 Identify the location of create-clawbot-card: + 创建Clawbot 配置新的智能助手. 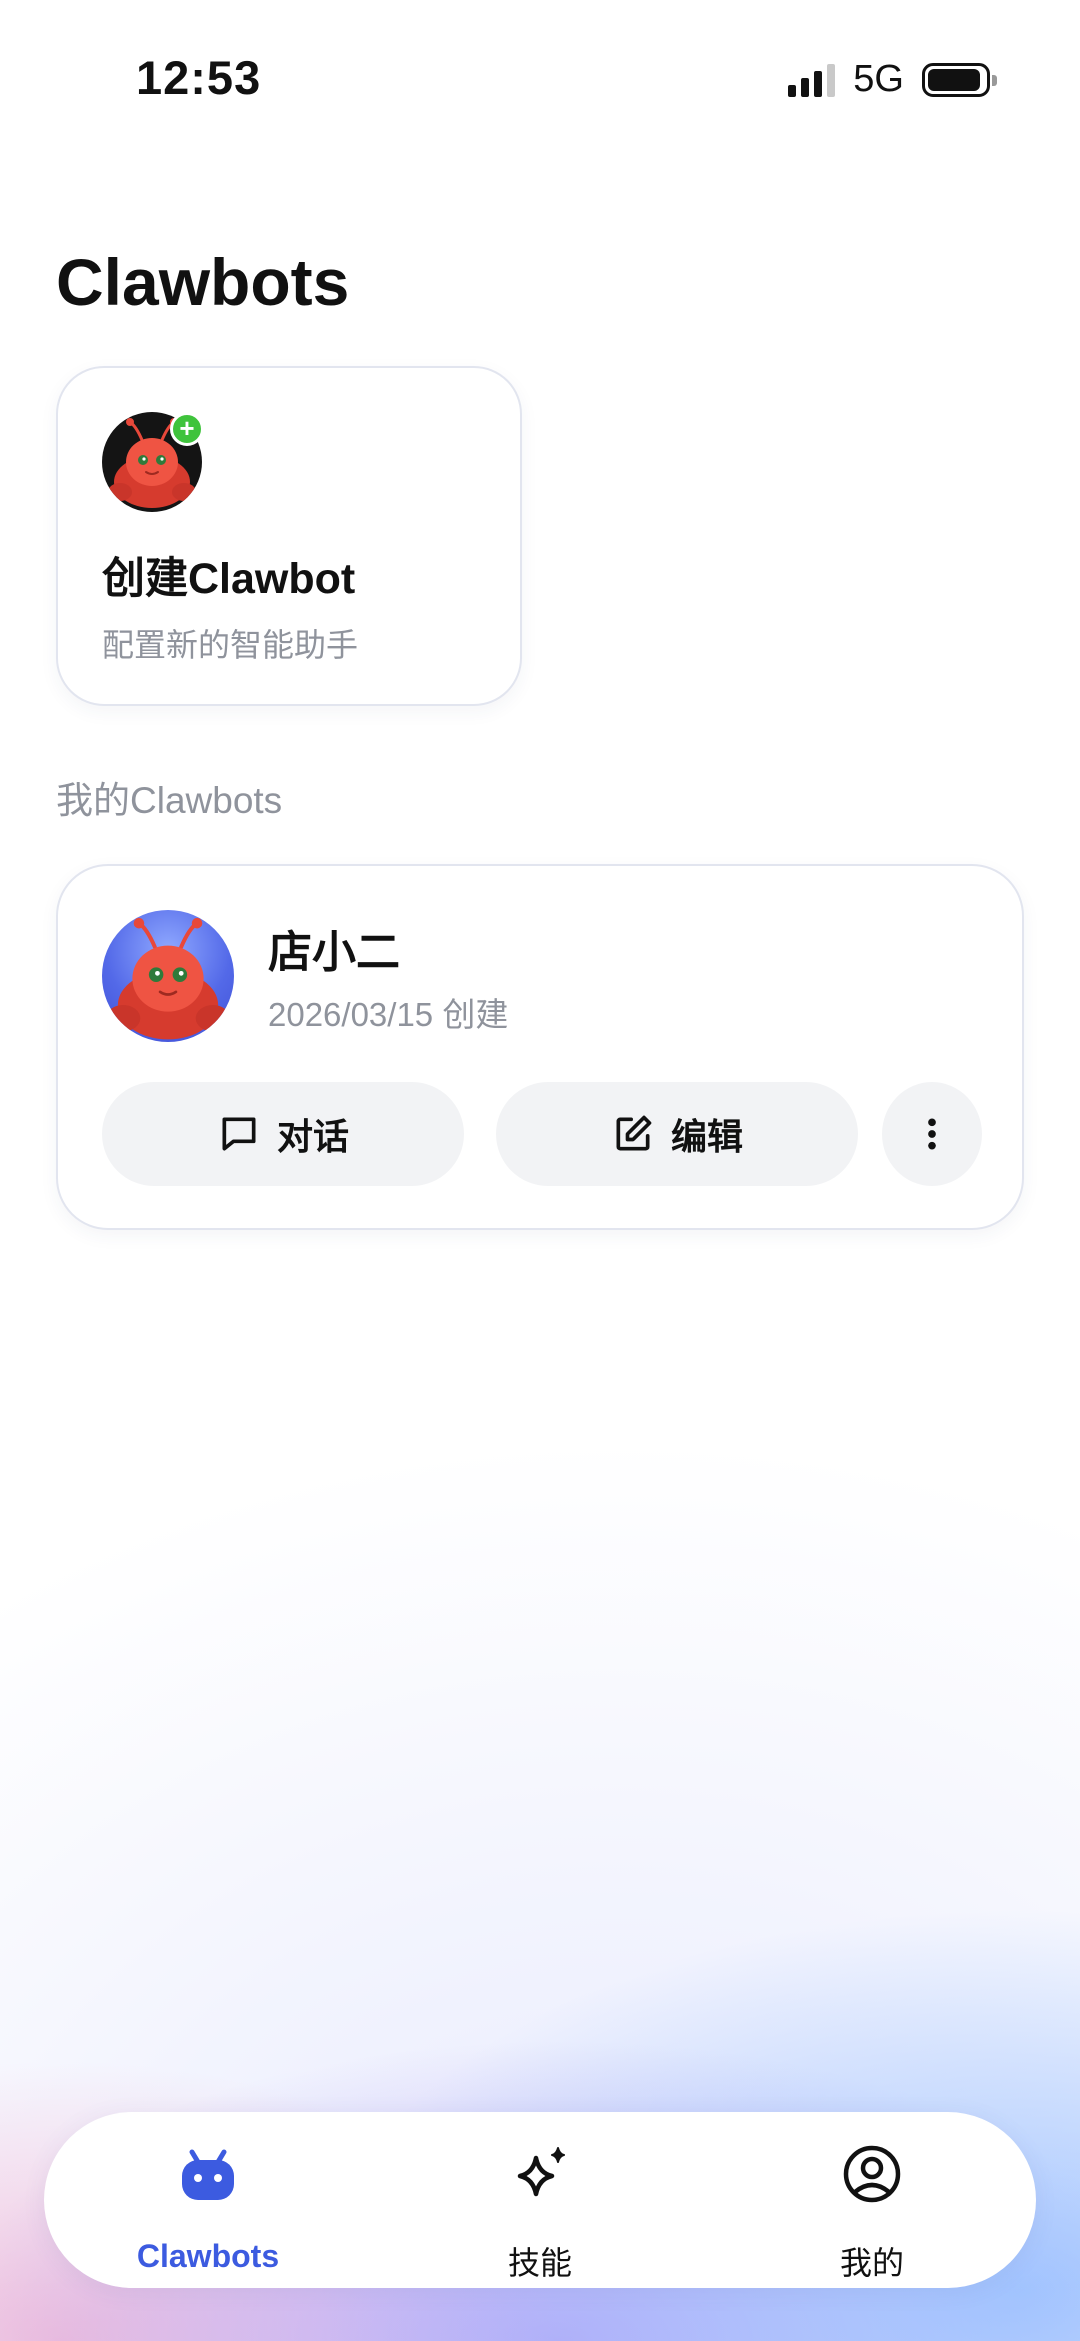
(289, 536).